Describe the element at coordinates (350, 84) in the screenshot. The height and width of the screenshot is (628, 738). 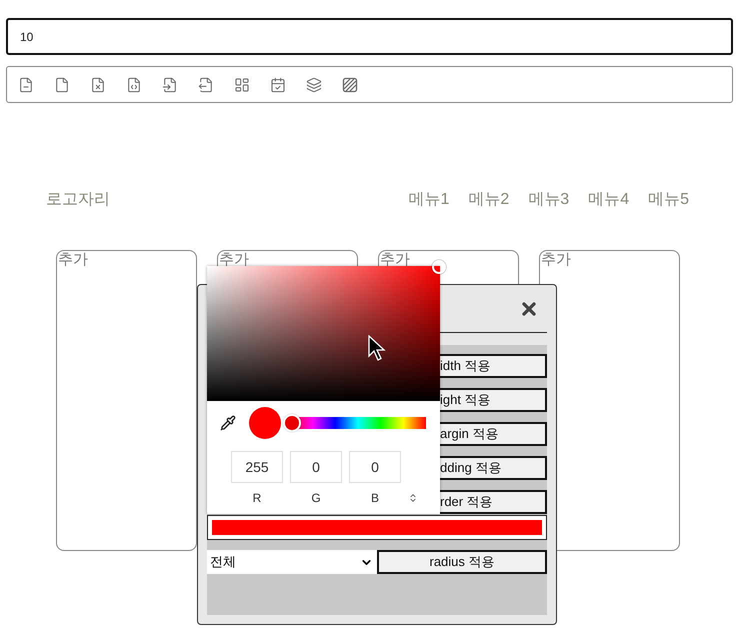
I see `hatched-square-icon` at that location.